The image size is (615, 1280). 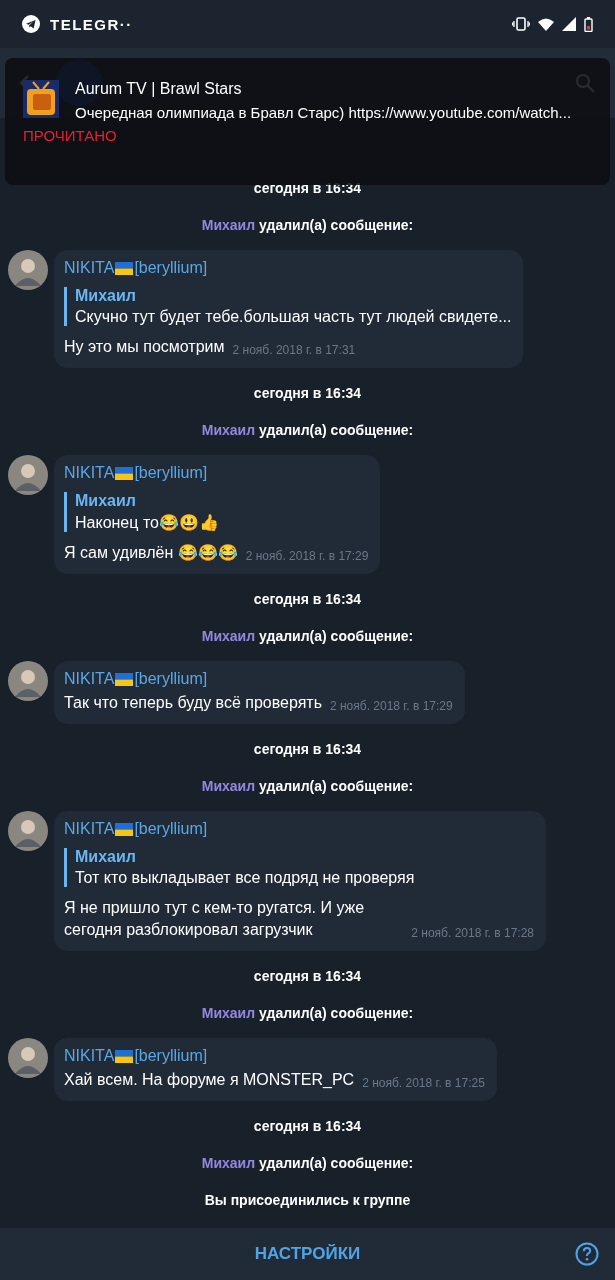 I want to click on message-bubble: NIKITA [beryllium] Хай всем. На форуме я MONSTER_PC 2 нояб. 2018 г. в 17:25, so click(x=275, y=1069).